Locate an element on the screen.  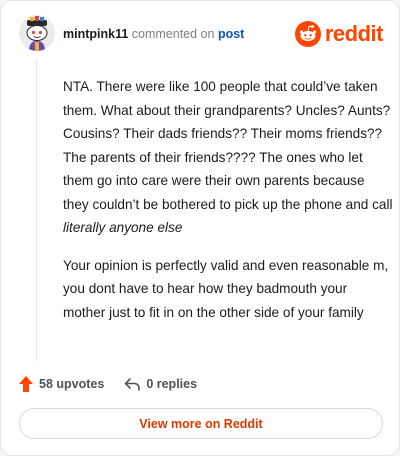
reddit-wordmark: reddit is located at coordinates (354, 33).